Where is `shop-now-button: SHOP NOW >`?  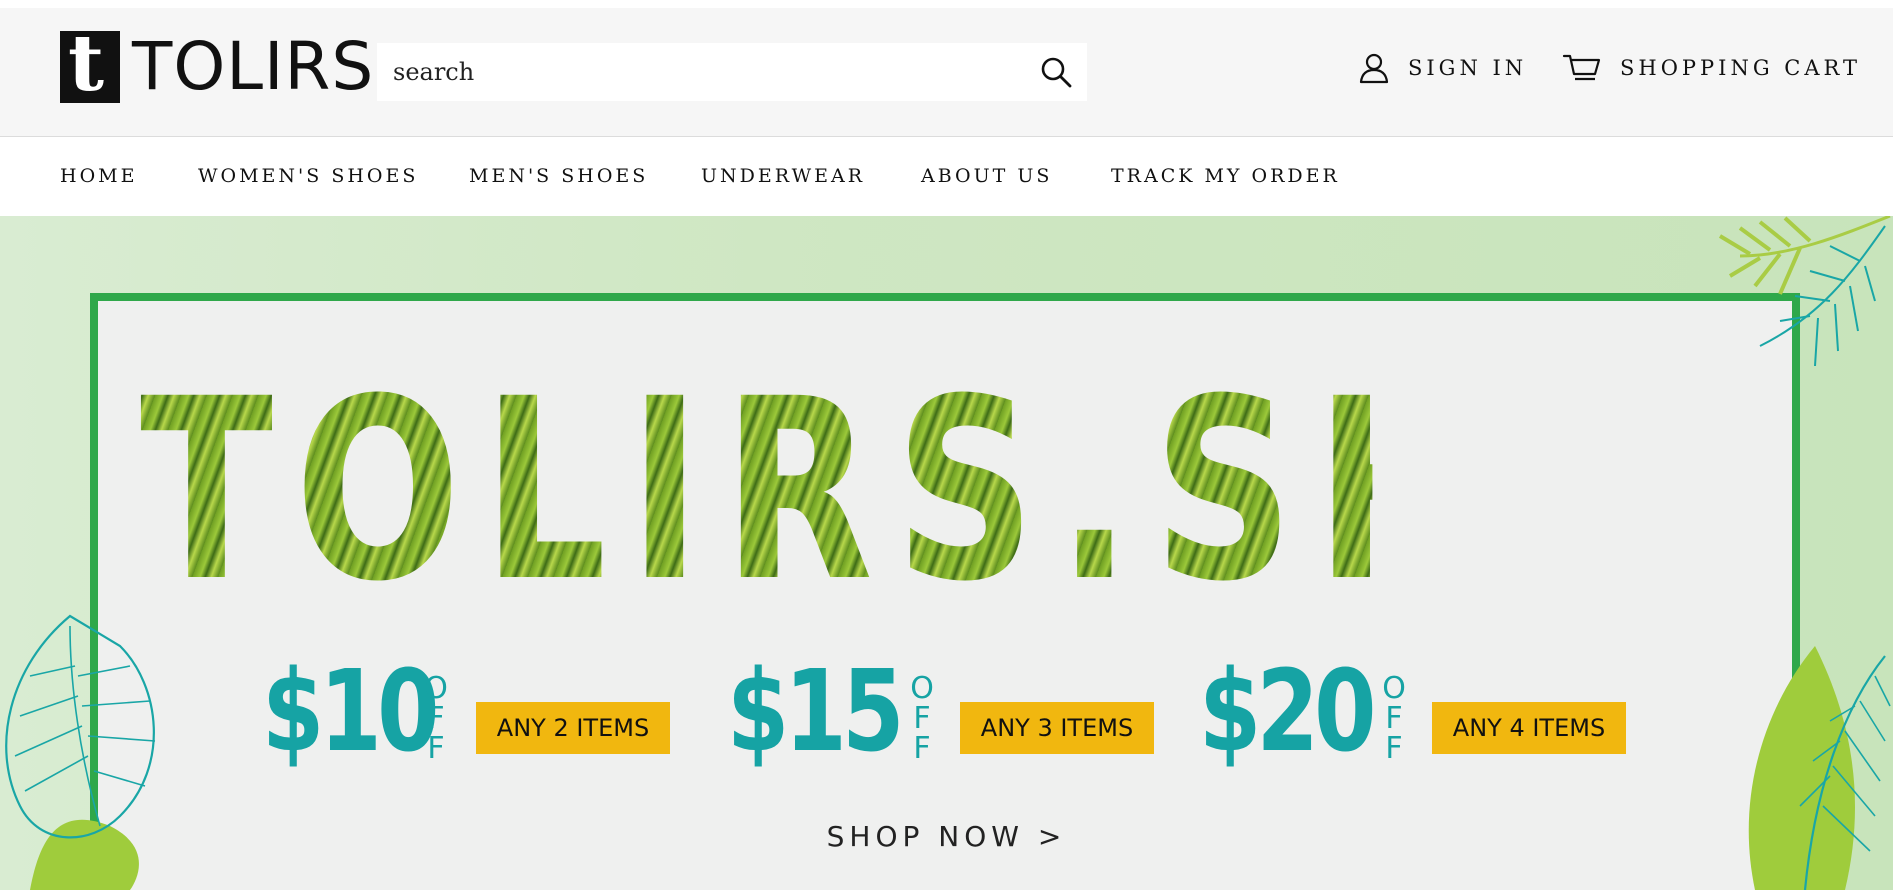
shop-now-button: SHOP NOW > is located at coordinates (946, 836).